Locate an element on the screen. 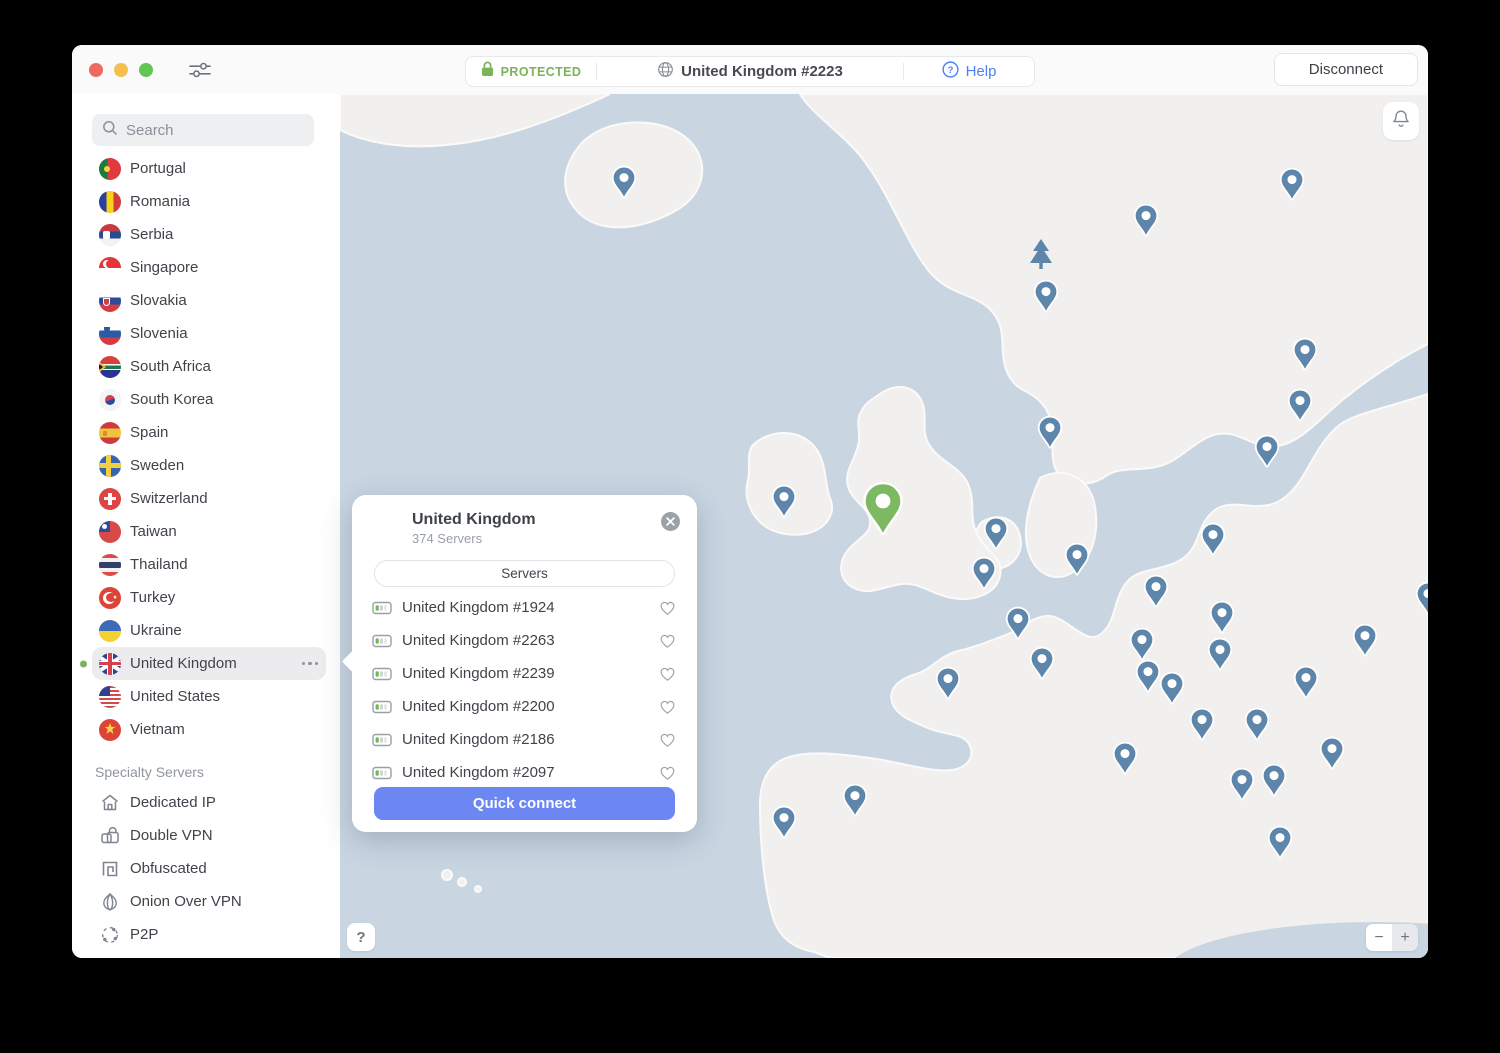 This screenshot has height=1053, width=1500. specialty-label: Dedicated IP is located at coordinates (173, 802).